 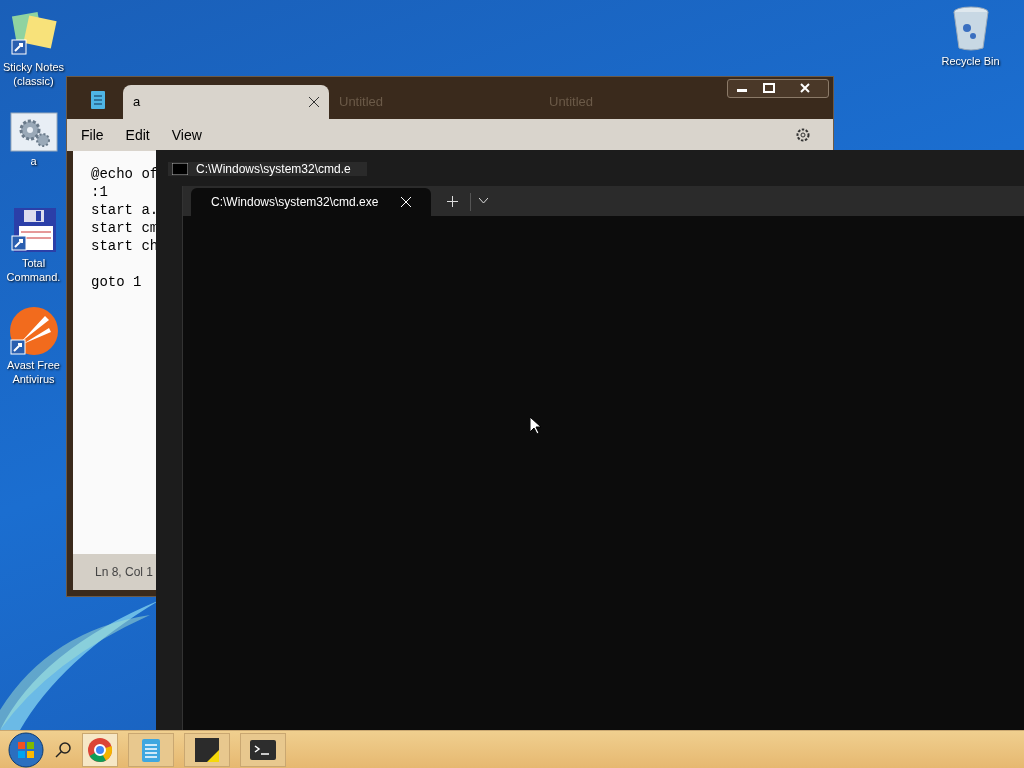 What do you see at coordinates (33, 132) in the screenshot?
I see `gears-icon` at bounding box center [33, 132].